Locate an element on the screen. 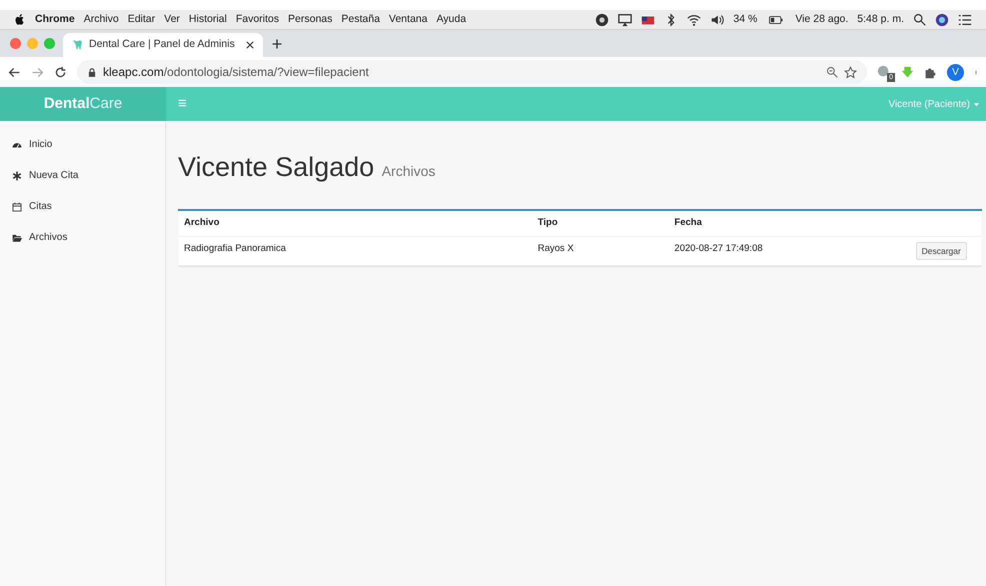 The image size is (986, 586). wifi-icon is located at coordinates (694, 19).